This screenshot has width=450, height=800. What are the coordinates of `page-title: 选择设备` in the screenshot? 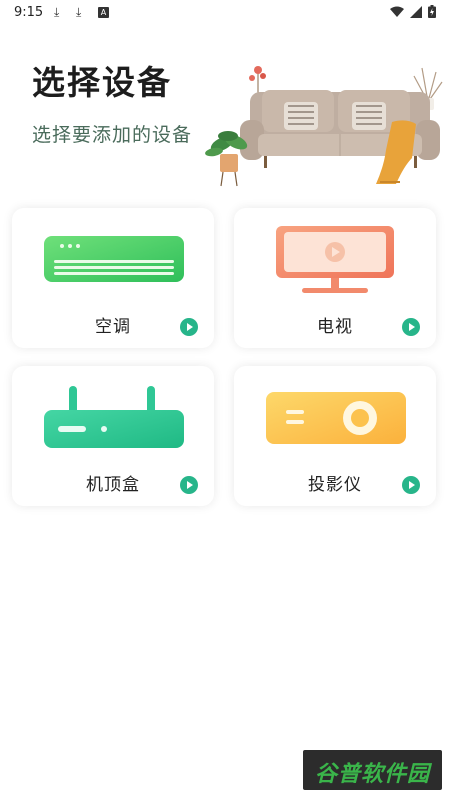 It's located at (102, 82).